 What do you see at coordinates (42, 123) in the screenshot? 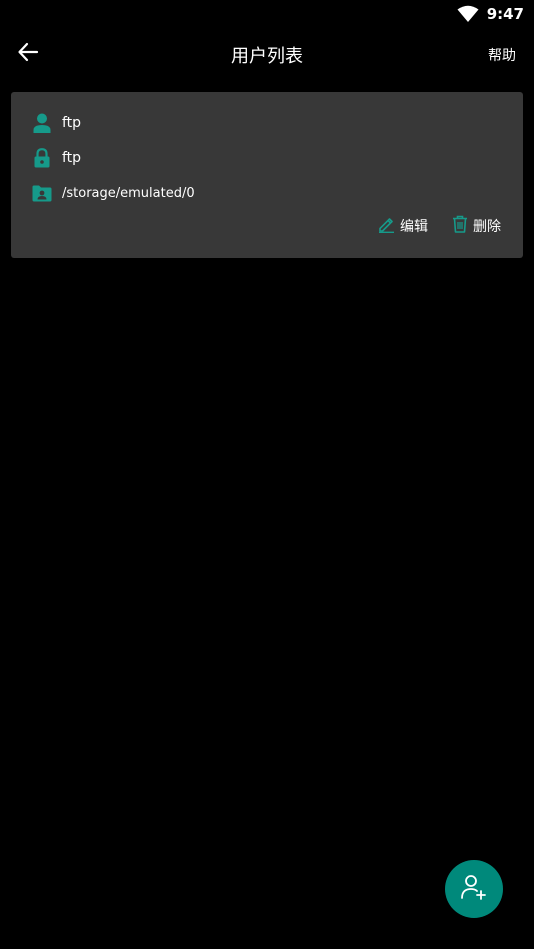
I see `person-icon` at bounding box center [42, 123].